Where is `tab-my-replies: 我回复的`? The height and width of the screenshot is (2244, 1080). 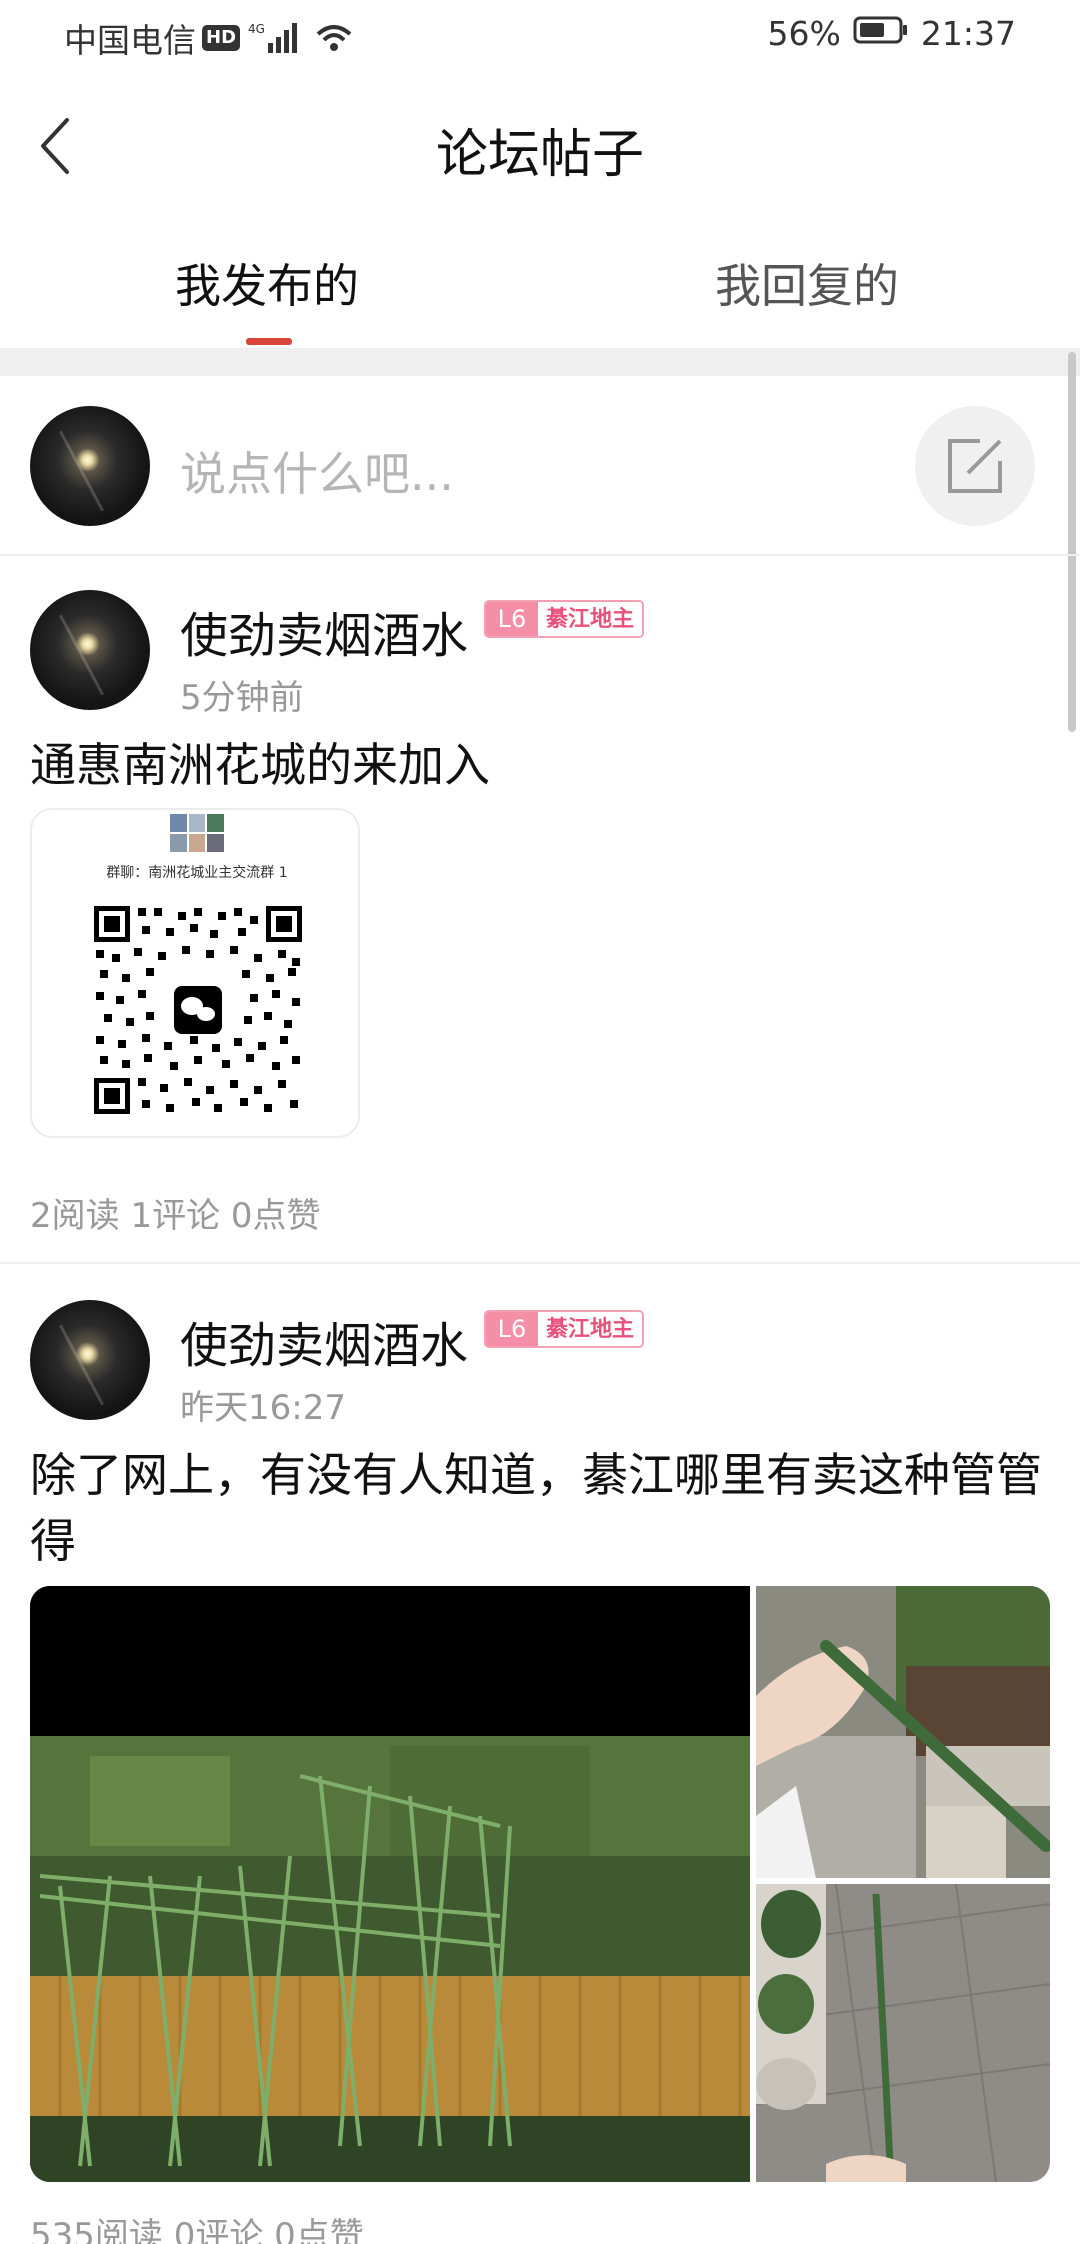
tab-my-replies: 我回复的 is located at coordinates (807, 283).